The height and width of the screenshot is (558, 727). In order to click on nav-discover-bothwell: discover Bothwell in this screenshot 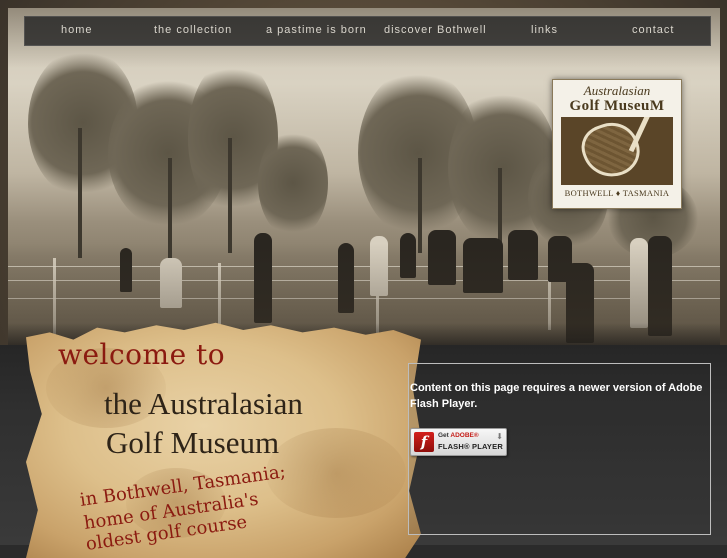, I will do `click(435, 30)`.